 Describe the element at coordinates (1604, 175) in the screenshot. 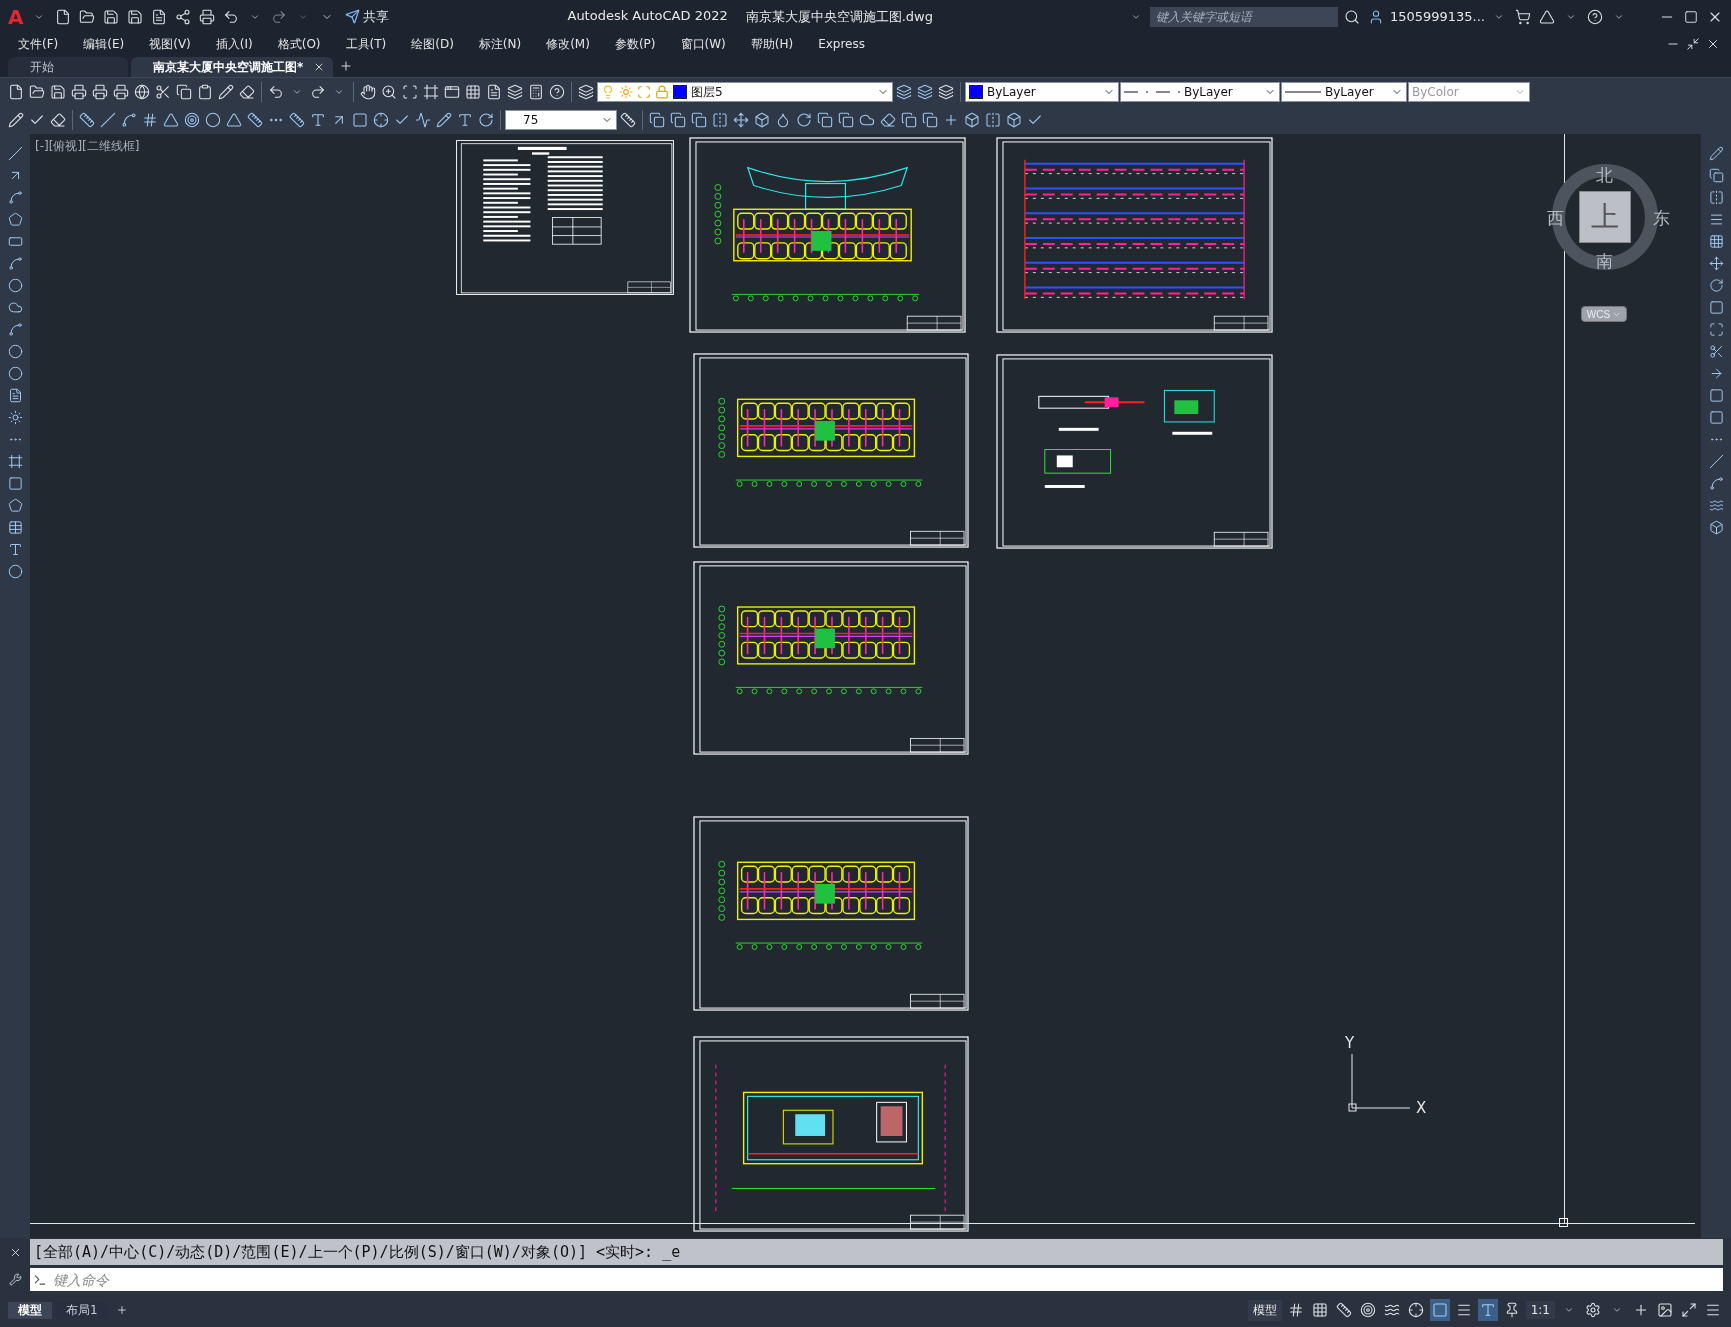

I see `compass-label: 北` at that location.